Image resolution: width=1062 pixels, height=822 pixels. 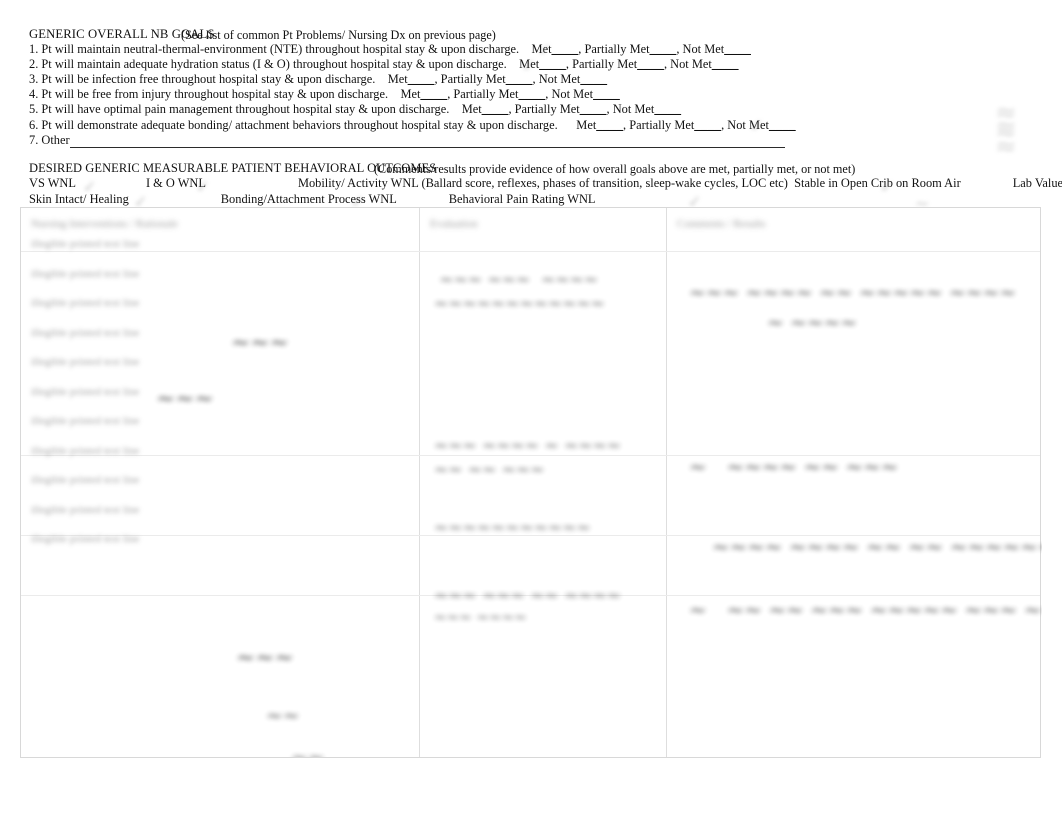 What do you see at coordinates (877, 183) in the screenshot?
I see `outcome-stable-open-crib: Stable in Open Crib on Room Air` at bounding box center [877, 183].